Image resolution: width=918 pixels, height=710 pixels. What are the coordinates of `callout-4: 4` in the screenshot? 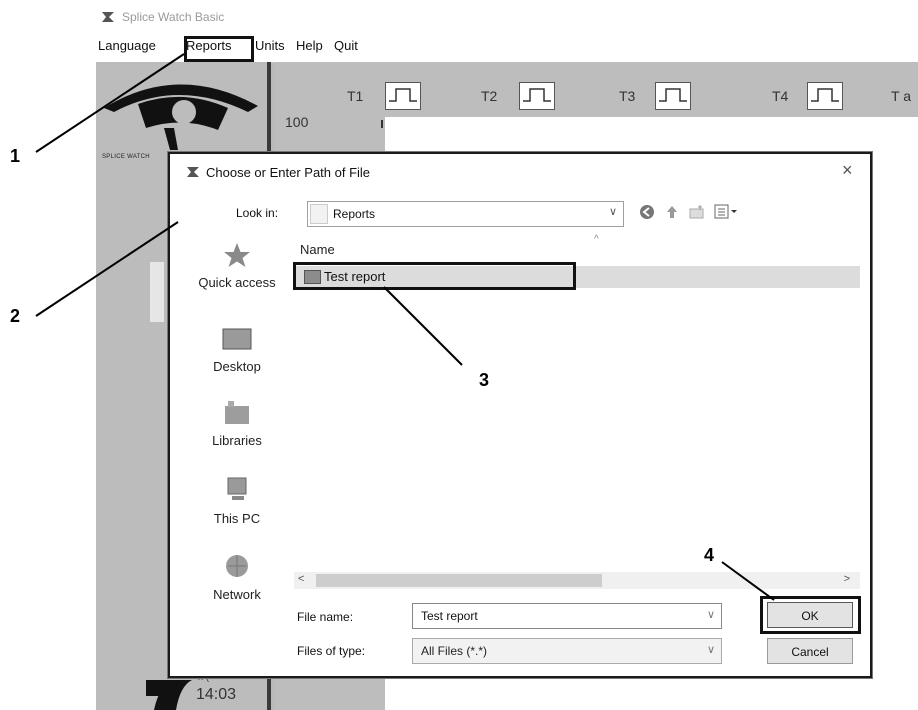 It's located at (709, 555).